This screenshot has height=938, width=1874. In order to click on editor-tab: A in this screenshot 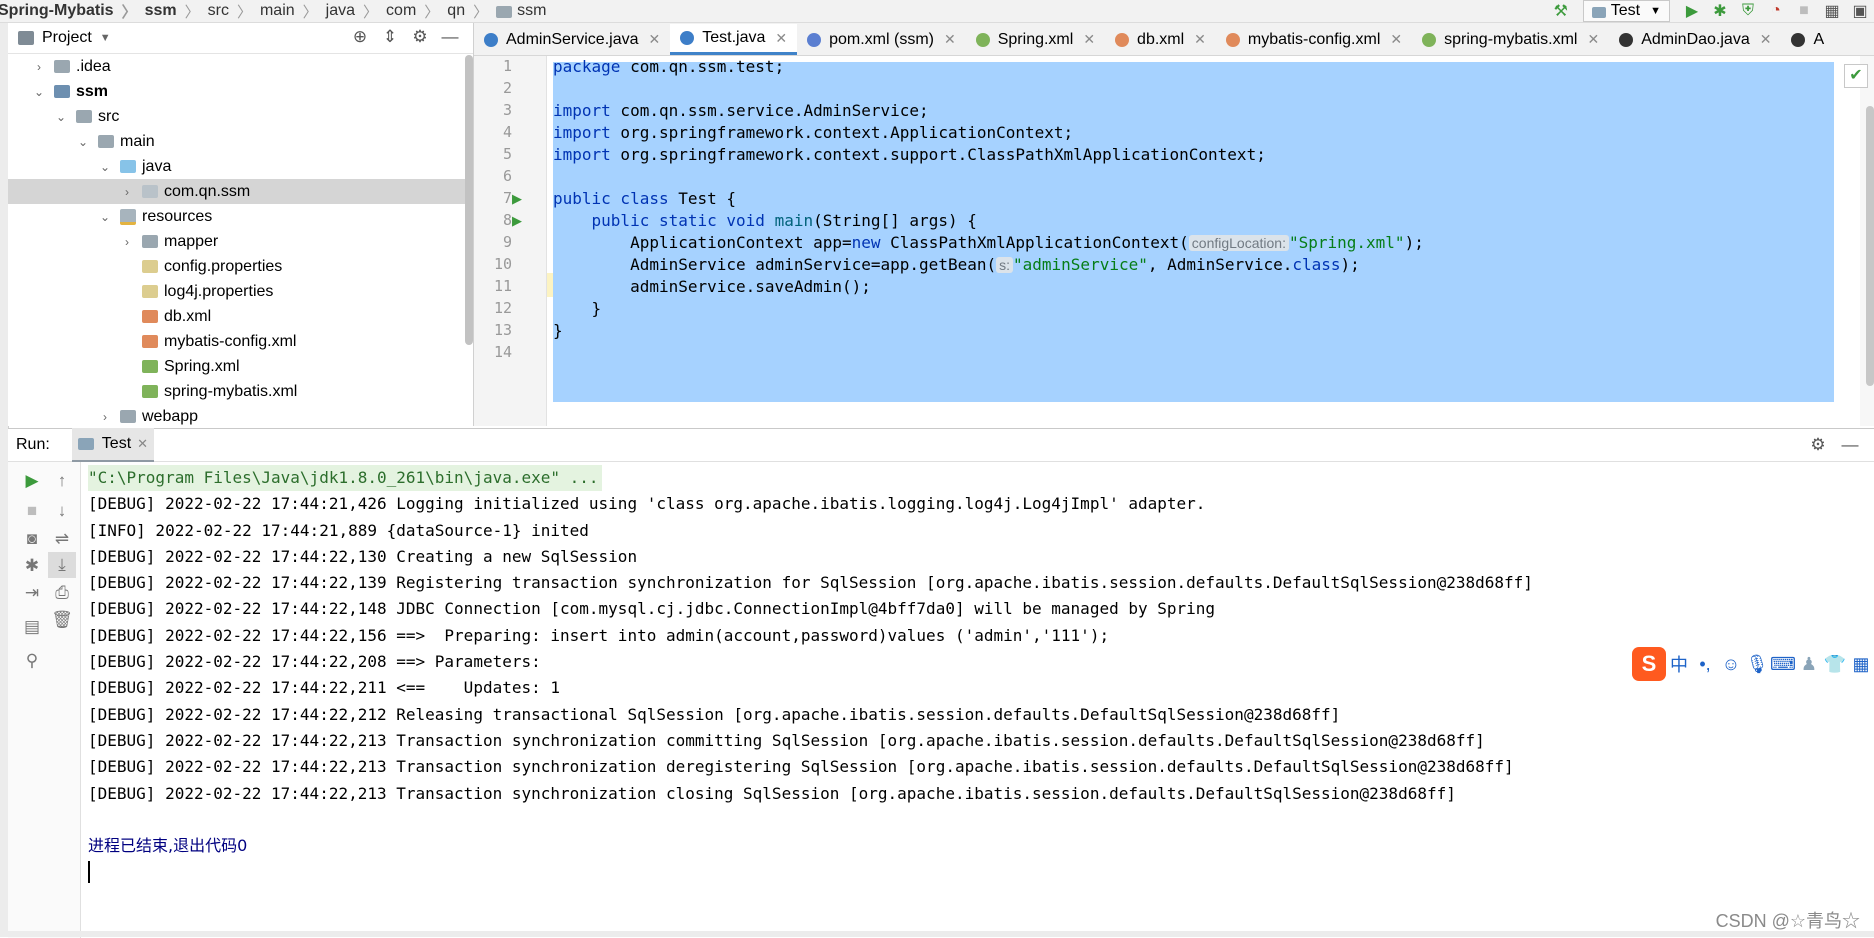, I will do `click(1807, 39)`.